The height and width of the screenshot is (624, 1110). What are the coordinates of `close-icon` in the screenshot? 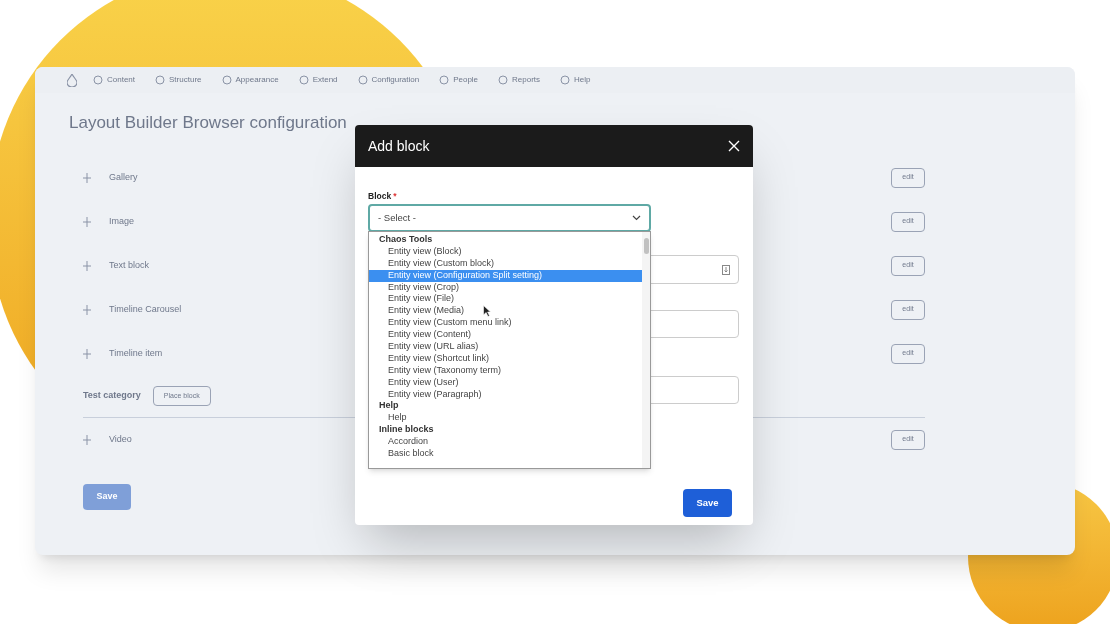 It's located at (734, 146).